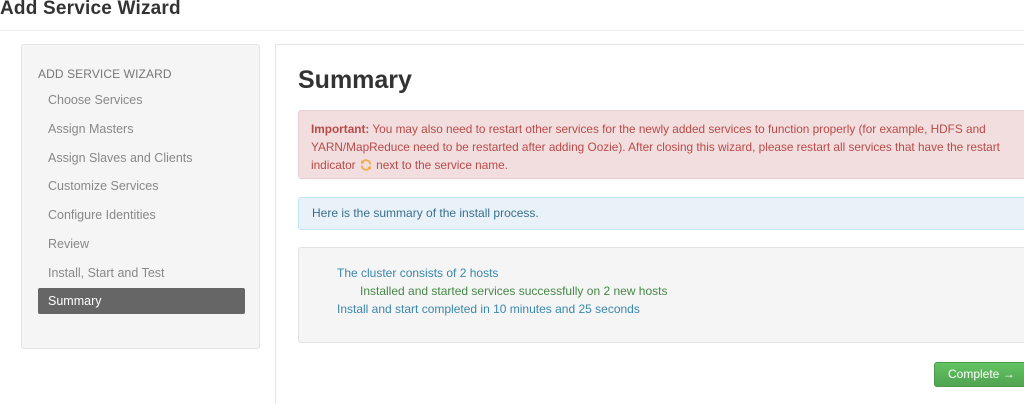 The width and height of the screenshot is (1024, 404). I want to click on sidebar-item-configure-identities: Configure Identities, so click(141, 215).